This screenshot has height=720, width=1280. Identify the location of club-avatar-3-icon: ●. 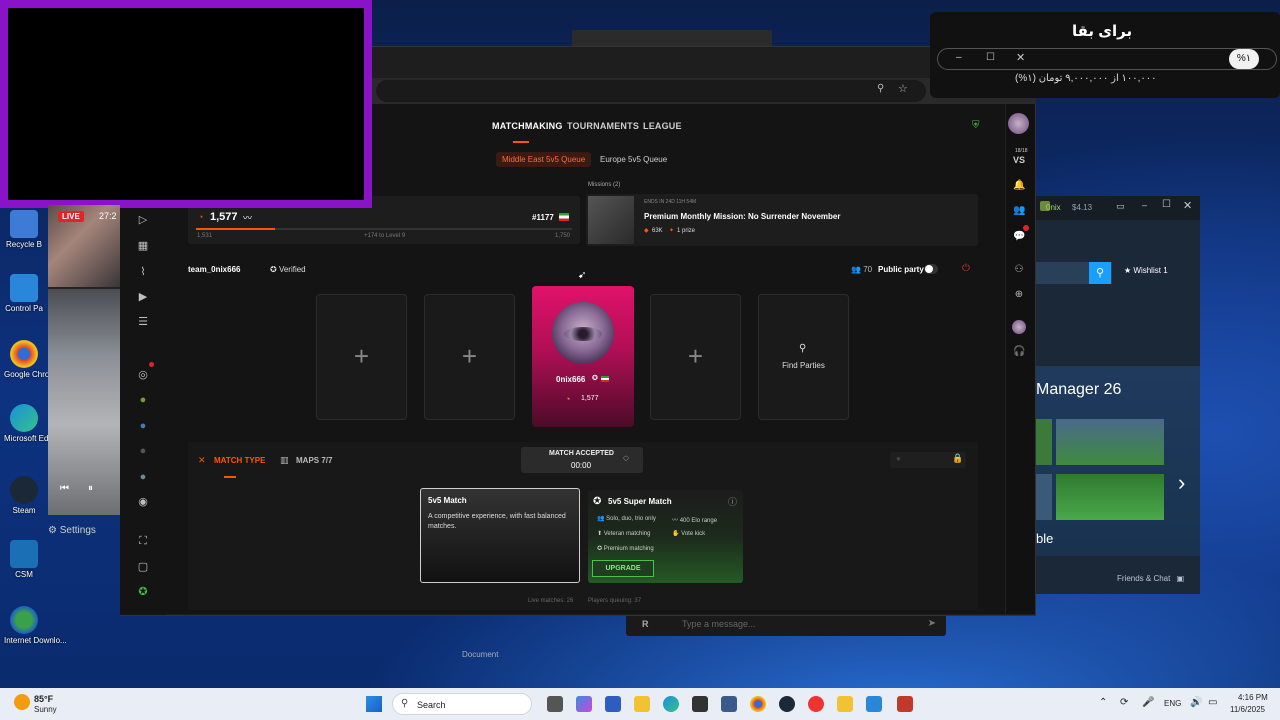
(143, 451).